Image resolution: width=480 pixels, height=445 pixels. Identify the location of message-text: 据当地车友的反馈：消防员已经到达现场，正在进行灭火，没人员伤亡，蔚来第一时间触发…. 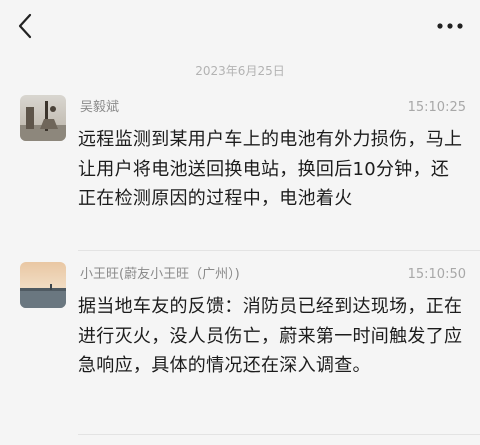
(270, 336).